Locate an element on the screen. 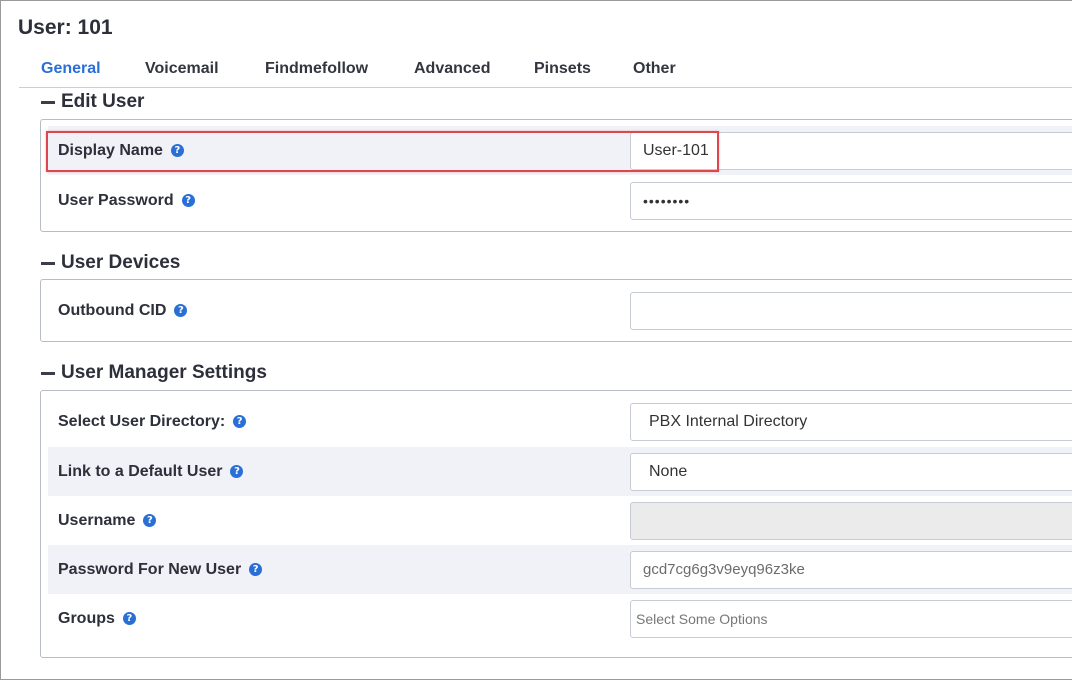 This screenshot has width=1072, height=680. outbound-cid-row: Outbound CID ? is located at coordinates (560, 310).